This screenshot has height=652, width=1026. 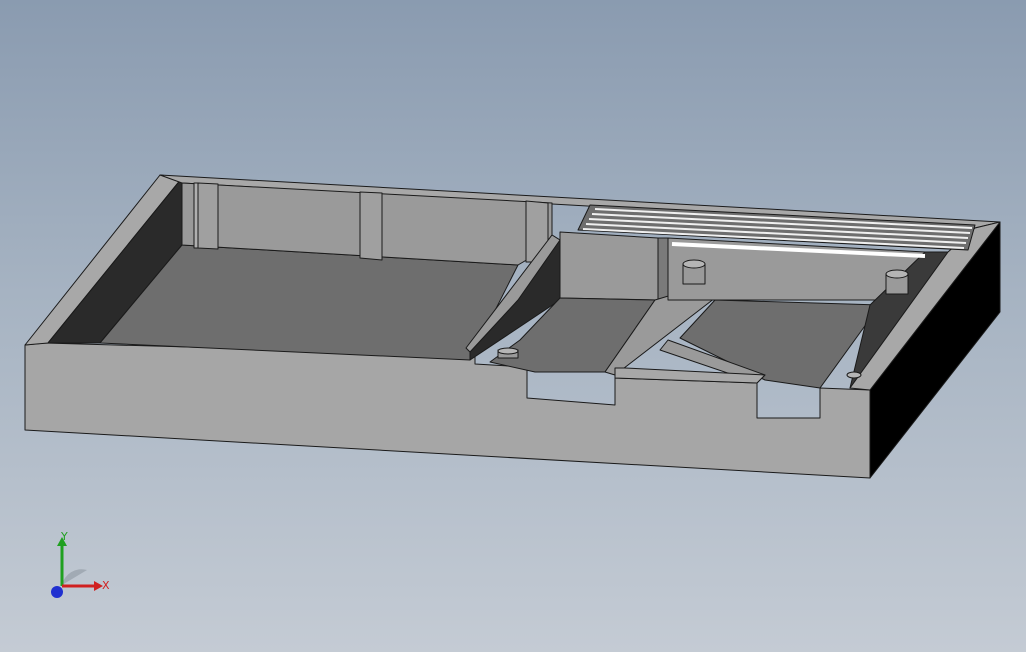 I want to click on middle-back-wall, so click(x=609, y=266).